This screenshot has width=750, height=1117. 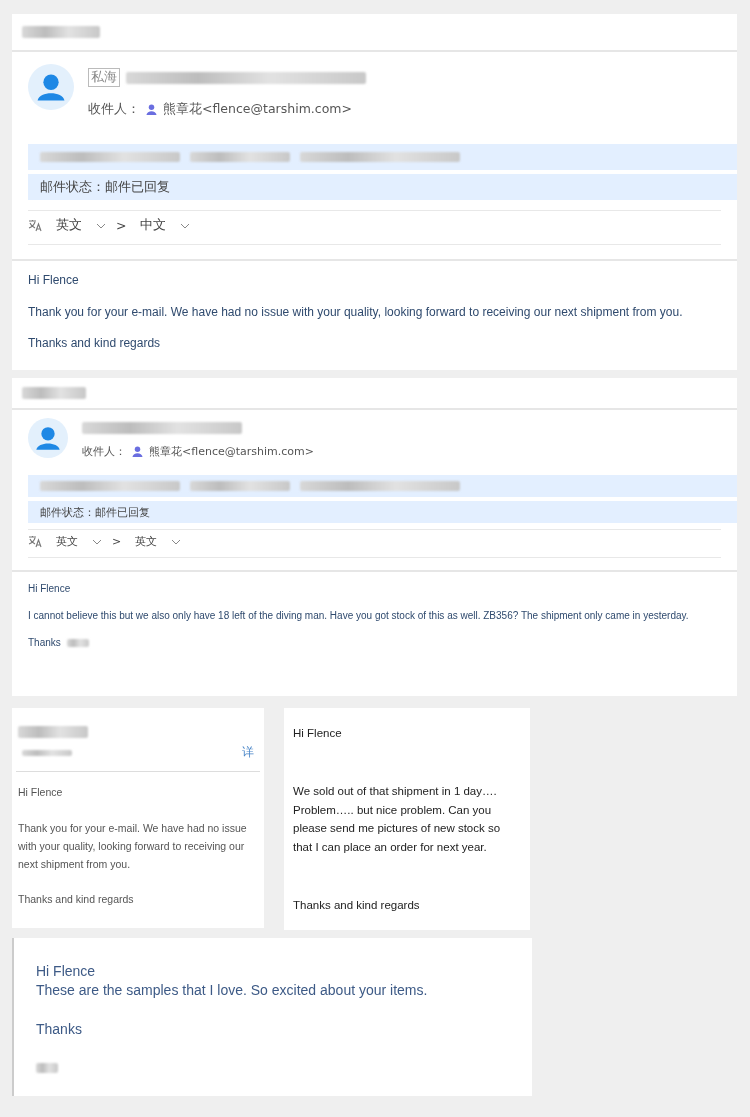 What do you see at coordinates (397, 819) in the screenshot?
I see `message-text: We sold out of that shipment in 1 day…. Problem….. but nice problem. Can you please send me pictures of new stock so that I can place an order for next year.` at bounding box center [397, 819].